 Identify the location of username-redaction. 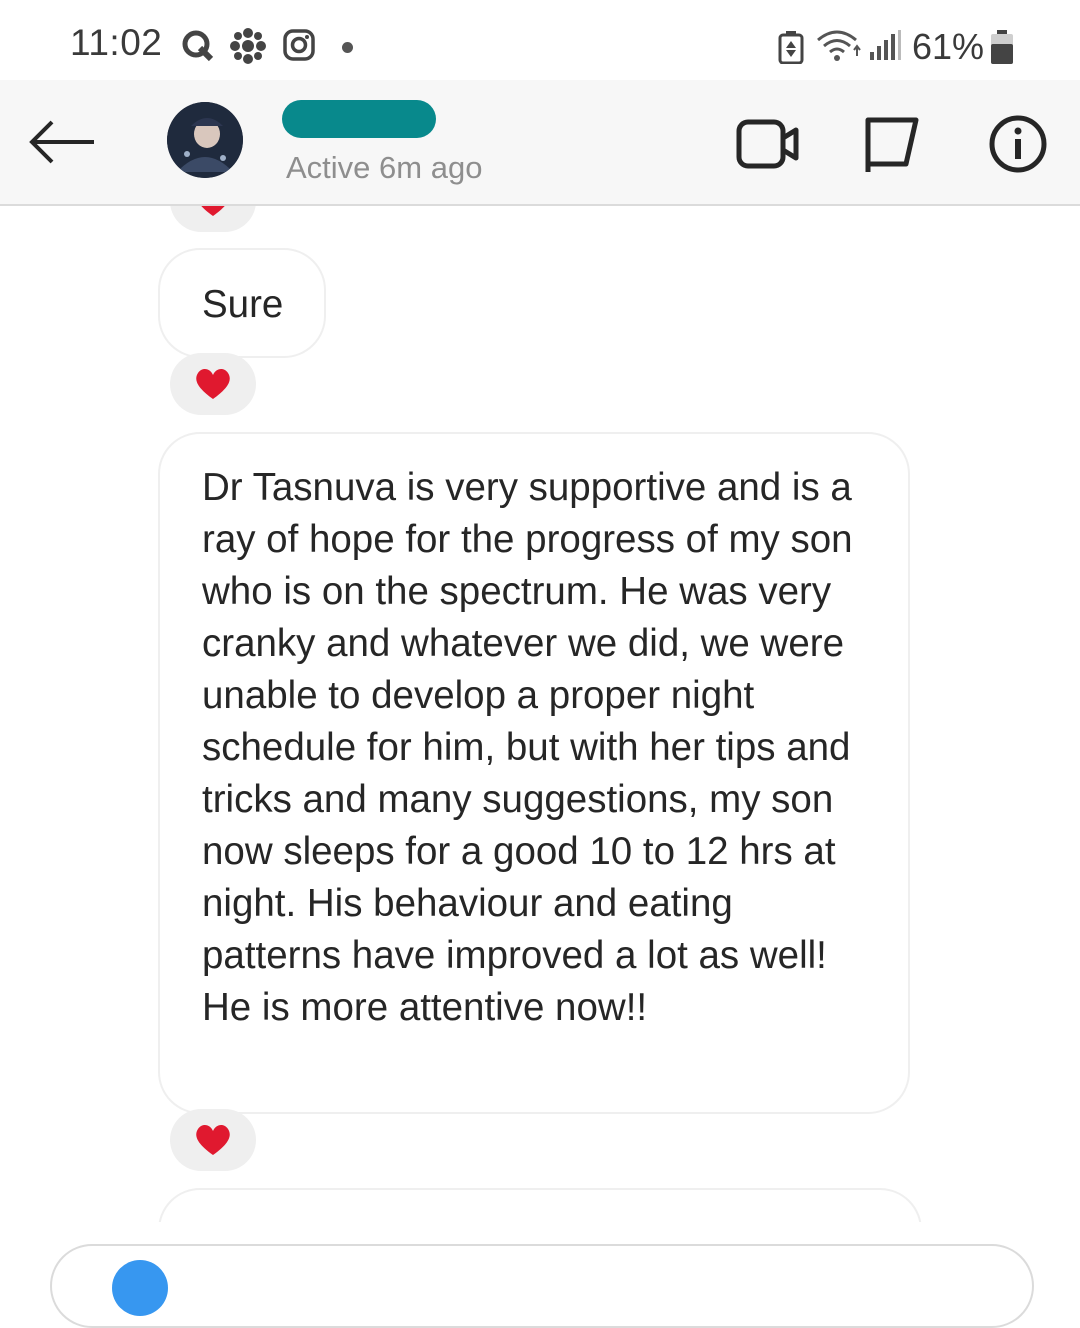
(359, 119).